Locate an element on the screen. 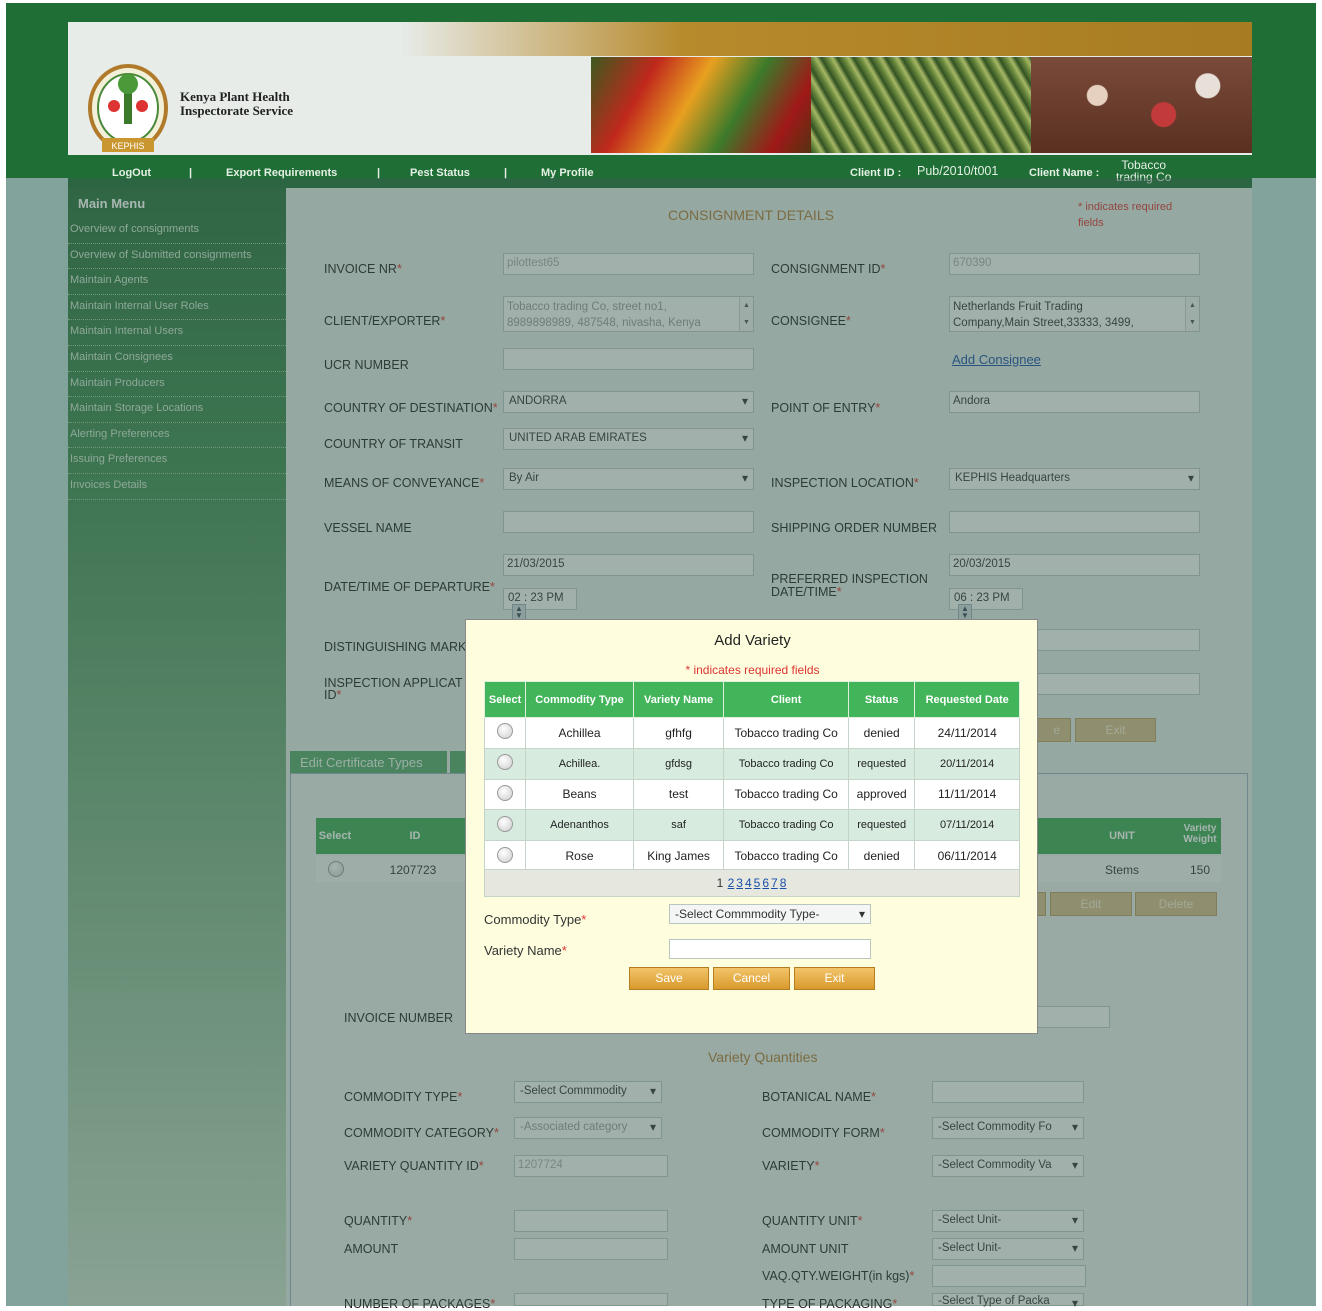 The width and height of the screenshot is (1322, 1311). pest-status-link: Pest Status is located at coordinates (440, 173).